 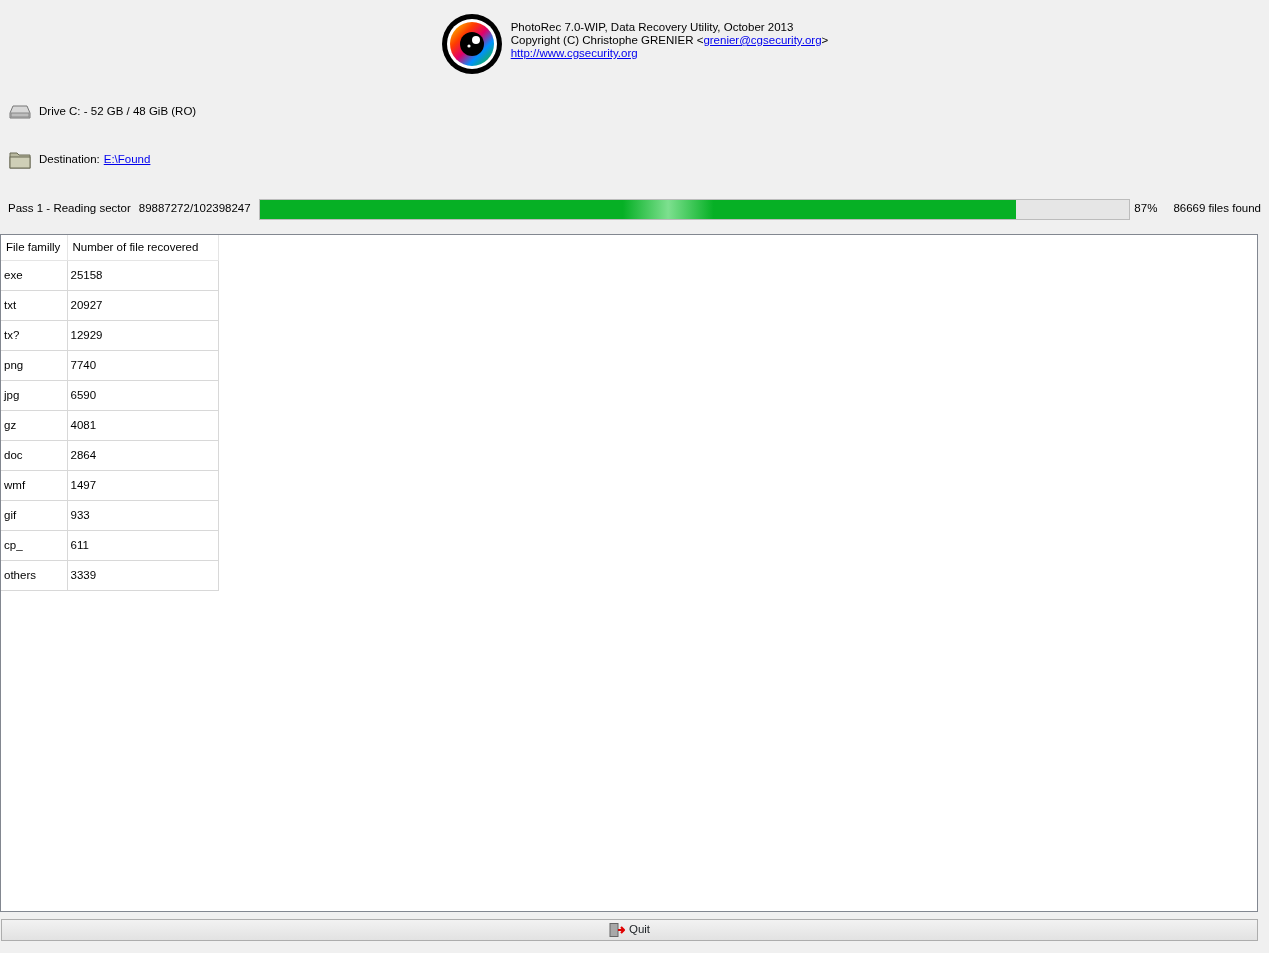 What do you see at coordinates (34, 545) in the screenshot?
I see `table-cell: cp_` at bounding box center [34, 545].